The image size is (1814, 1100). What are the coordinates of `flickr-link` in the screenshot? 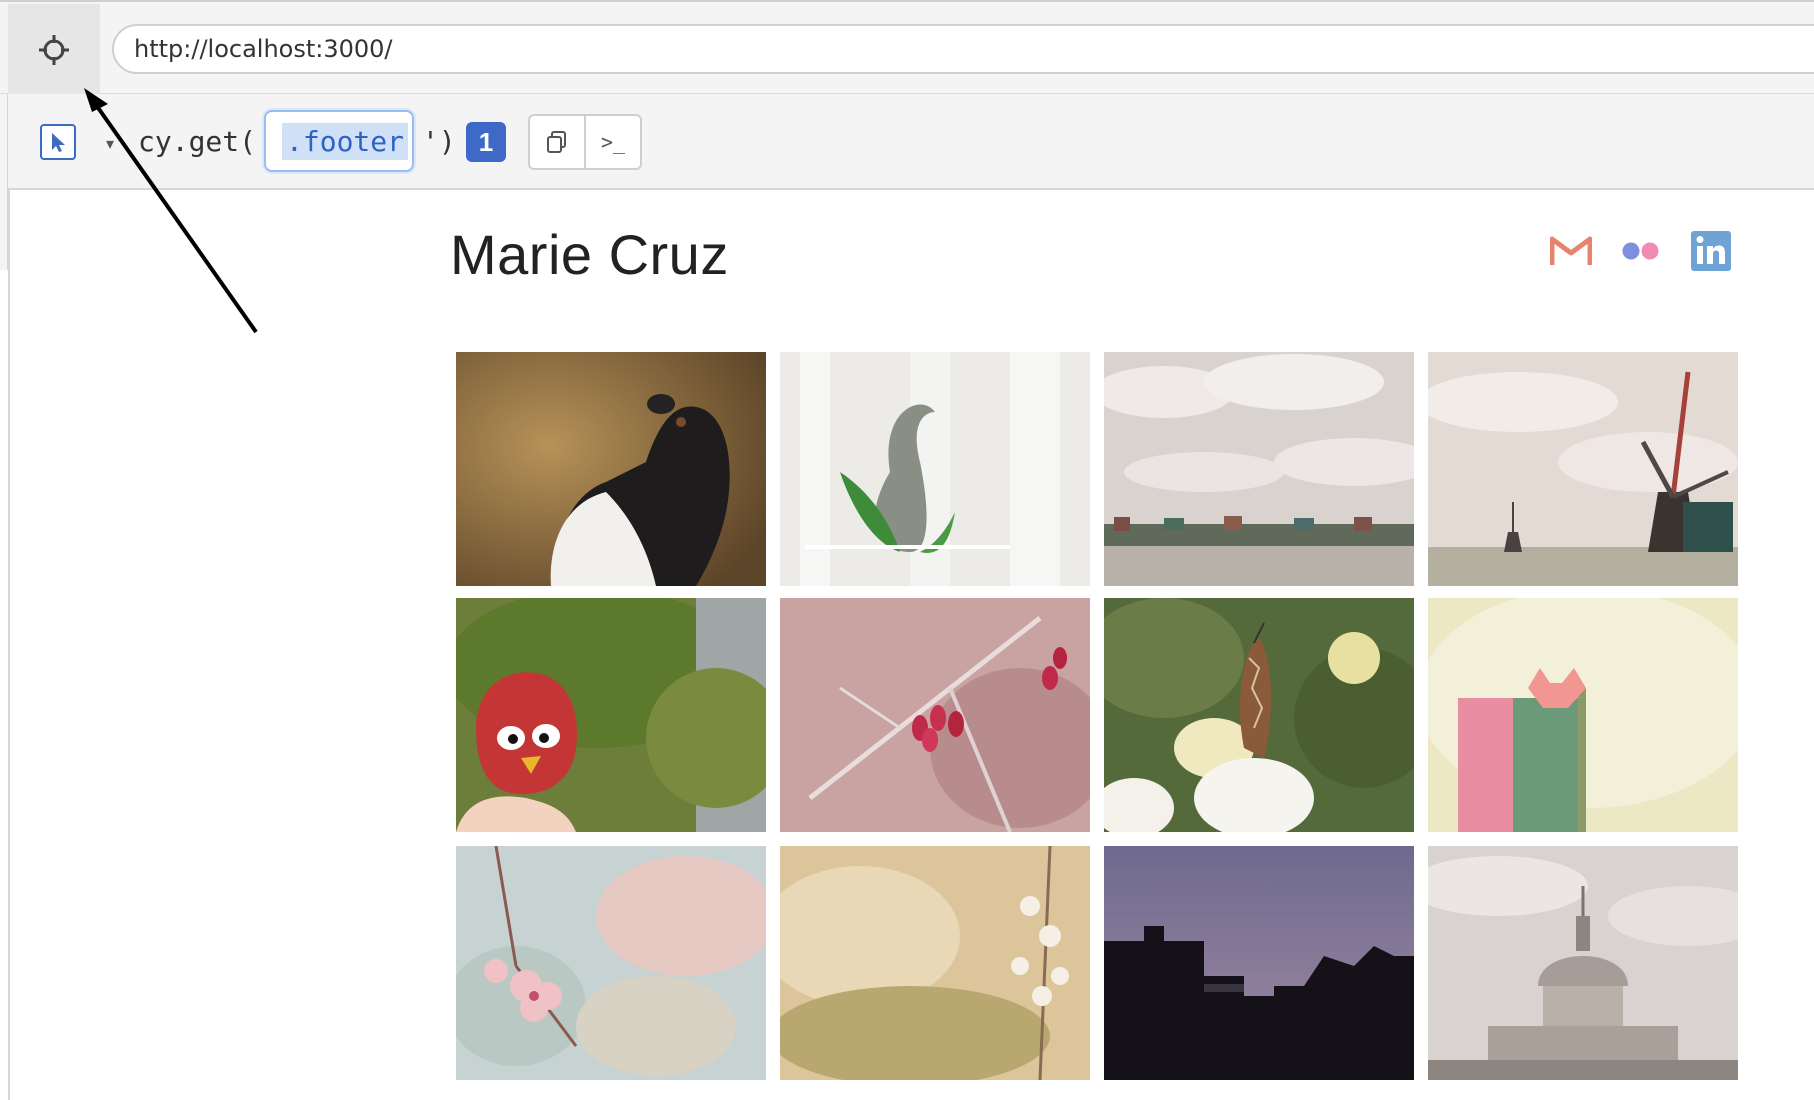 It's located at (1641, 251).